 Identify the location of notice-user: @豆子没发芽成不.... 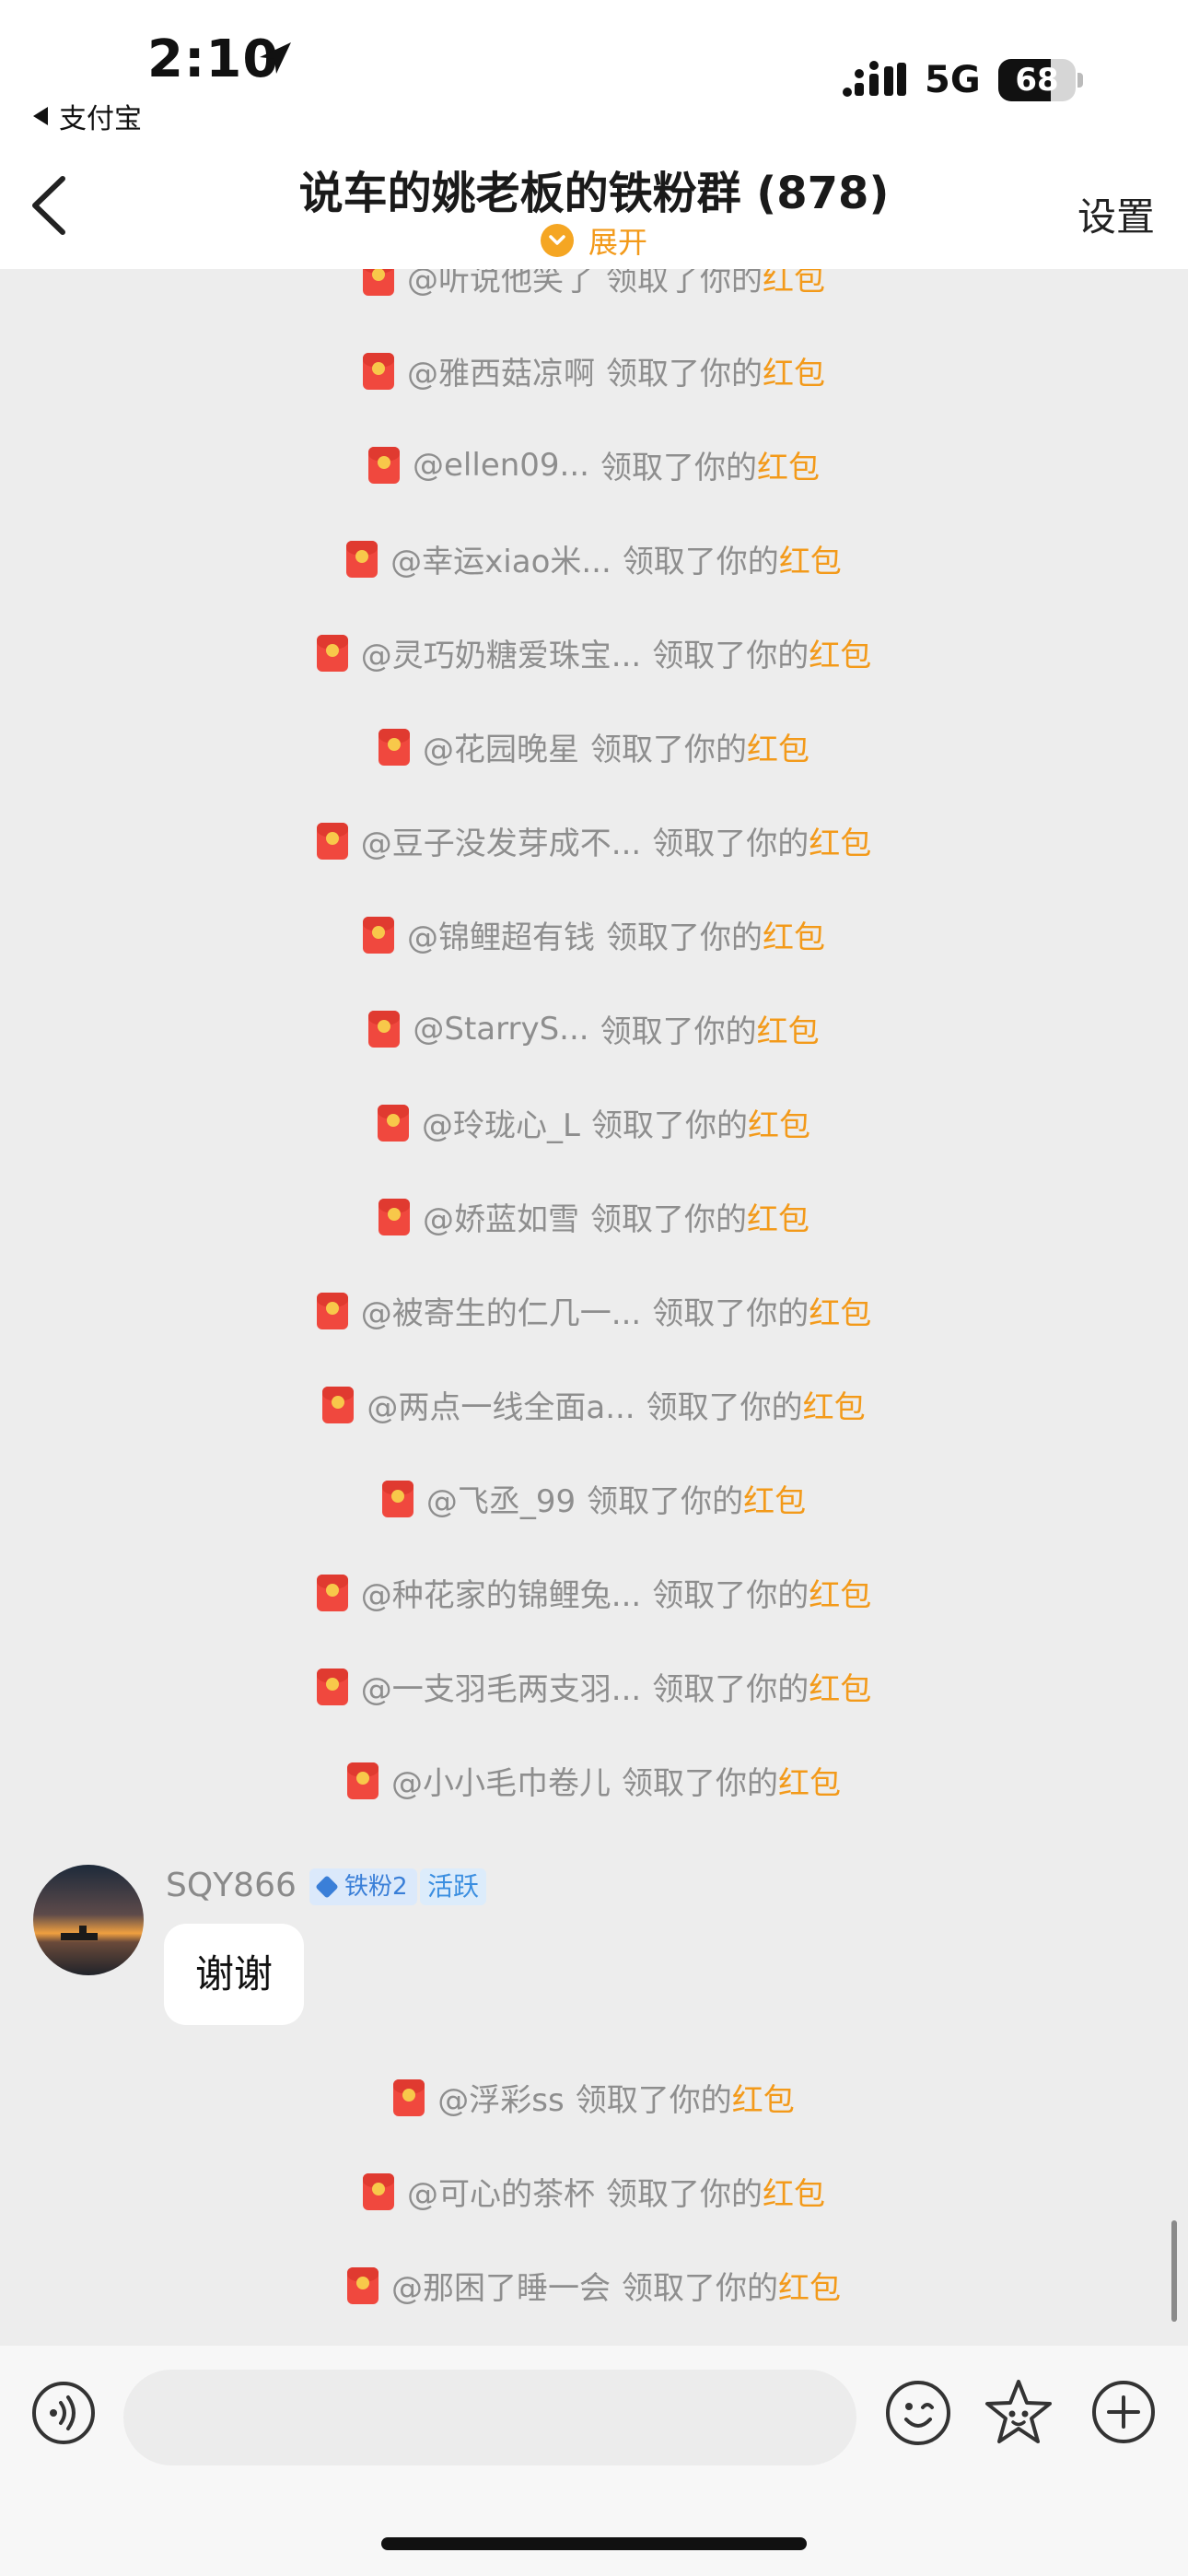
(501, 840).